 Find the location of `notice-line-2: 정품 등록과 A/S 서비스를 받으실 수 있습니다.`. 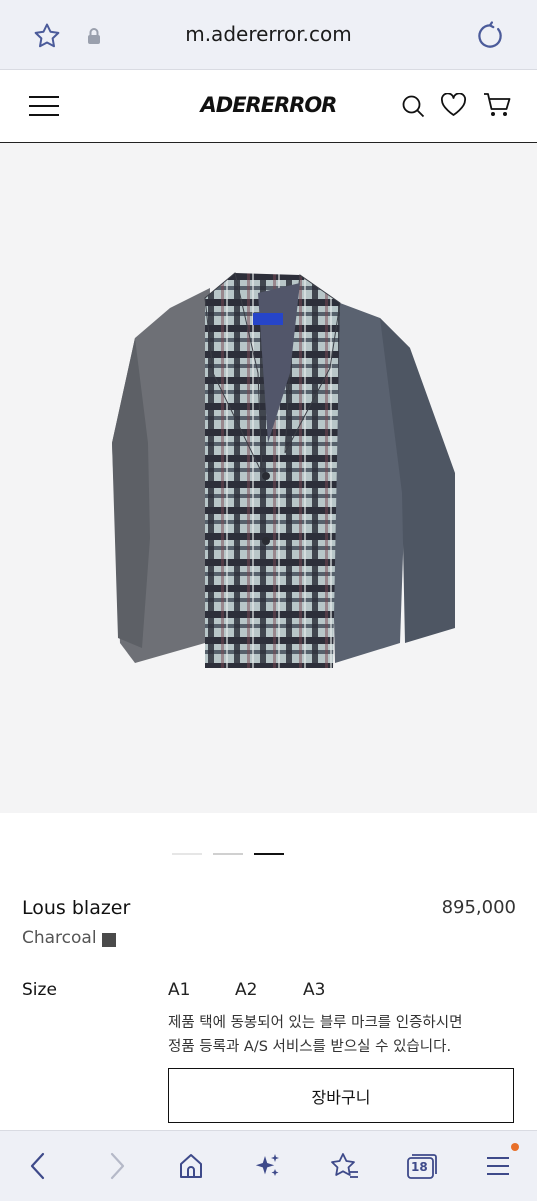

notice-line-2: 정품 등록과 A/S 서비스를 받으실 수 있습니다. is located at coordinates (310, 1047).